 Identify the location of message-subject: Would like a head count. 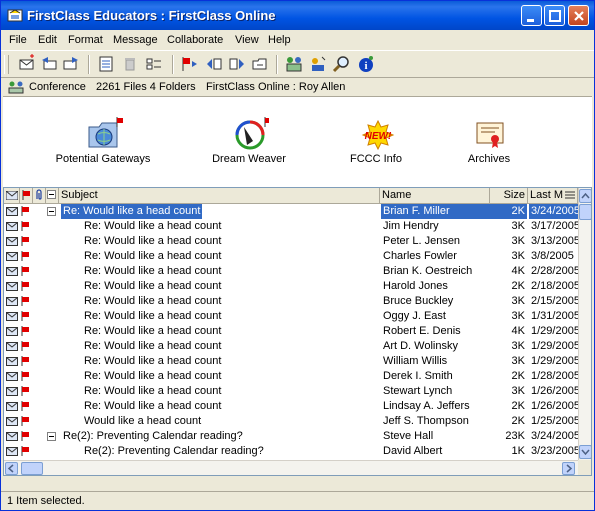
(143, 421).